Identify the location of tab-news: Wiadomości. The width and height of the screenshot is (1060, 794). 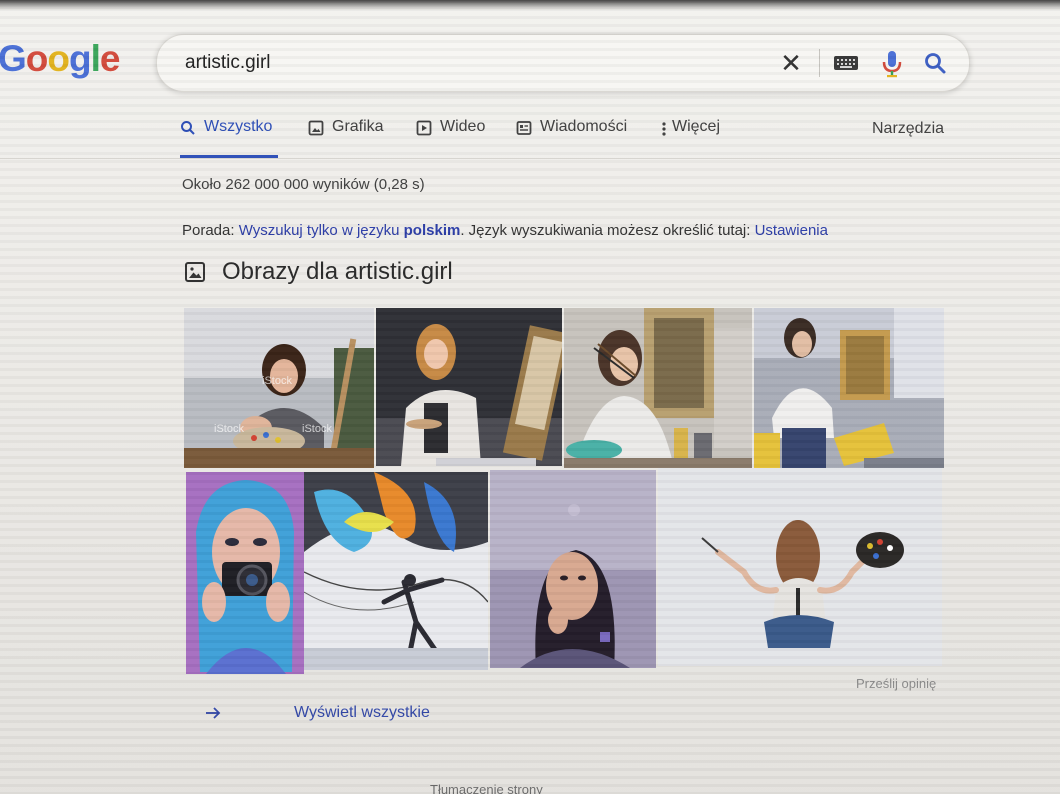
(571, 138).